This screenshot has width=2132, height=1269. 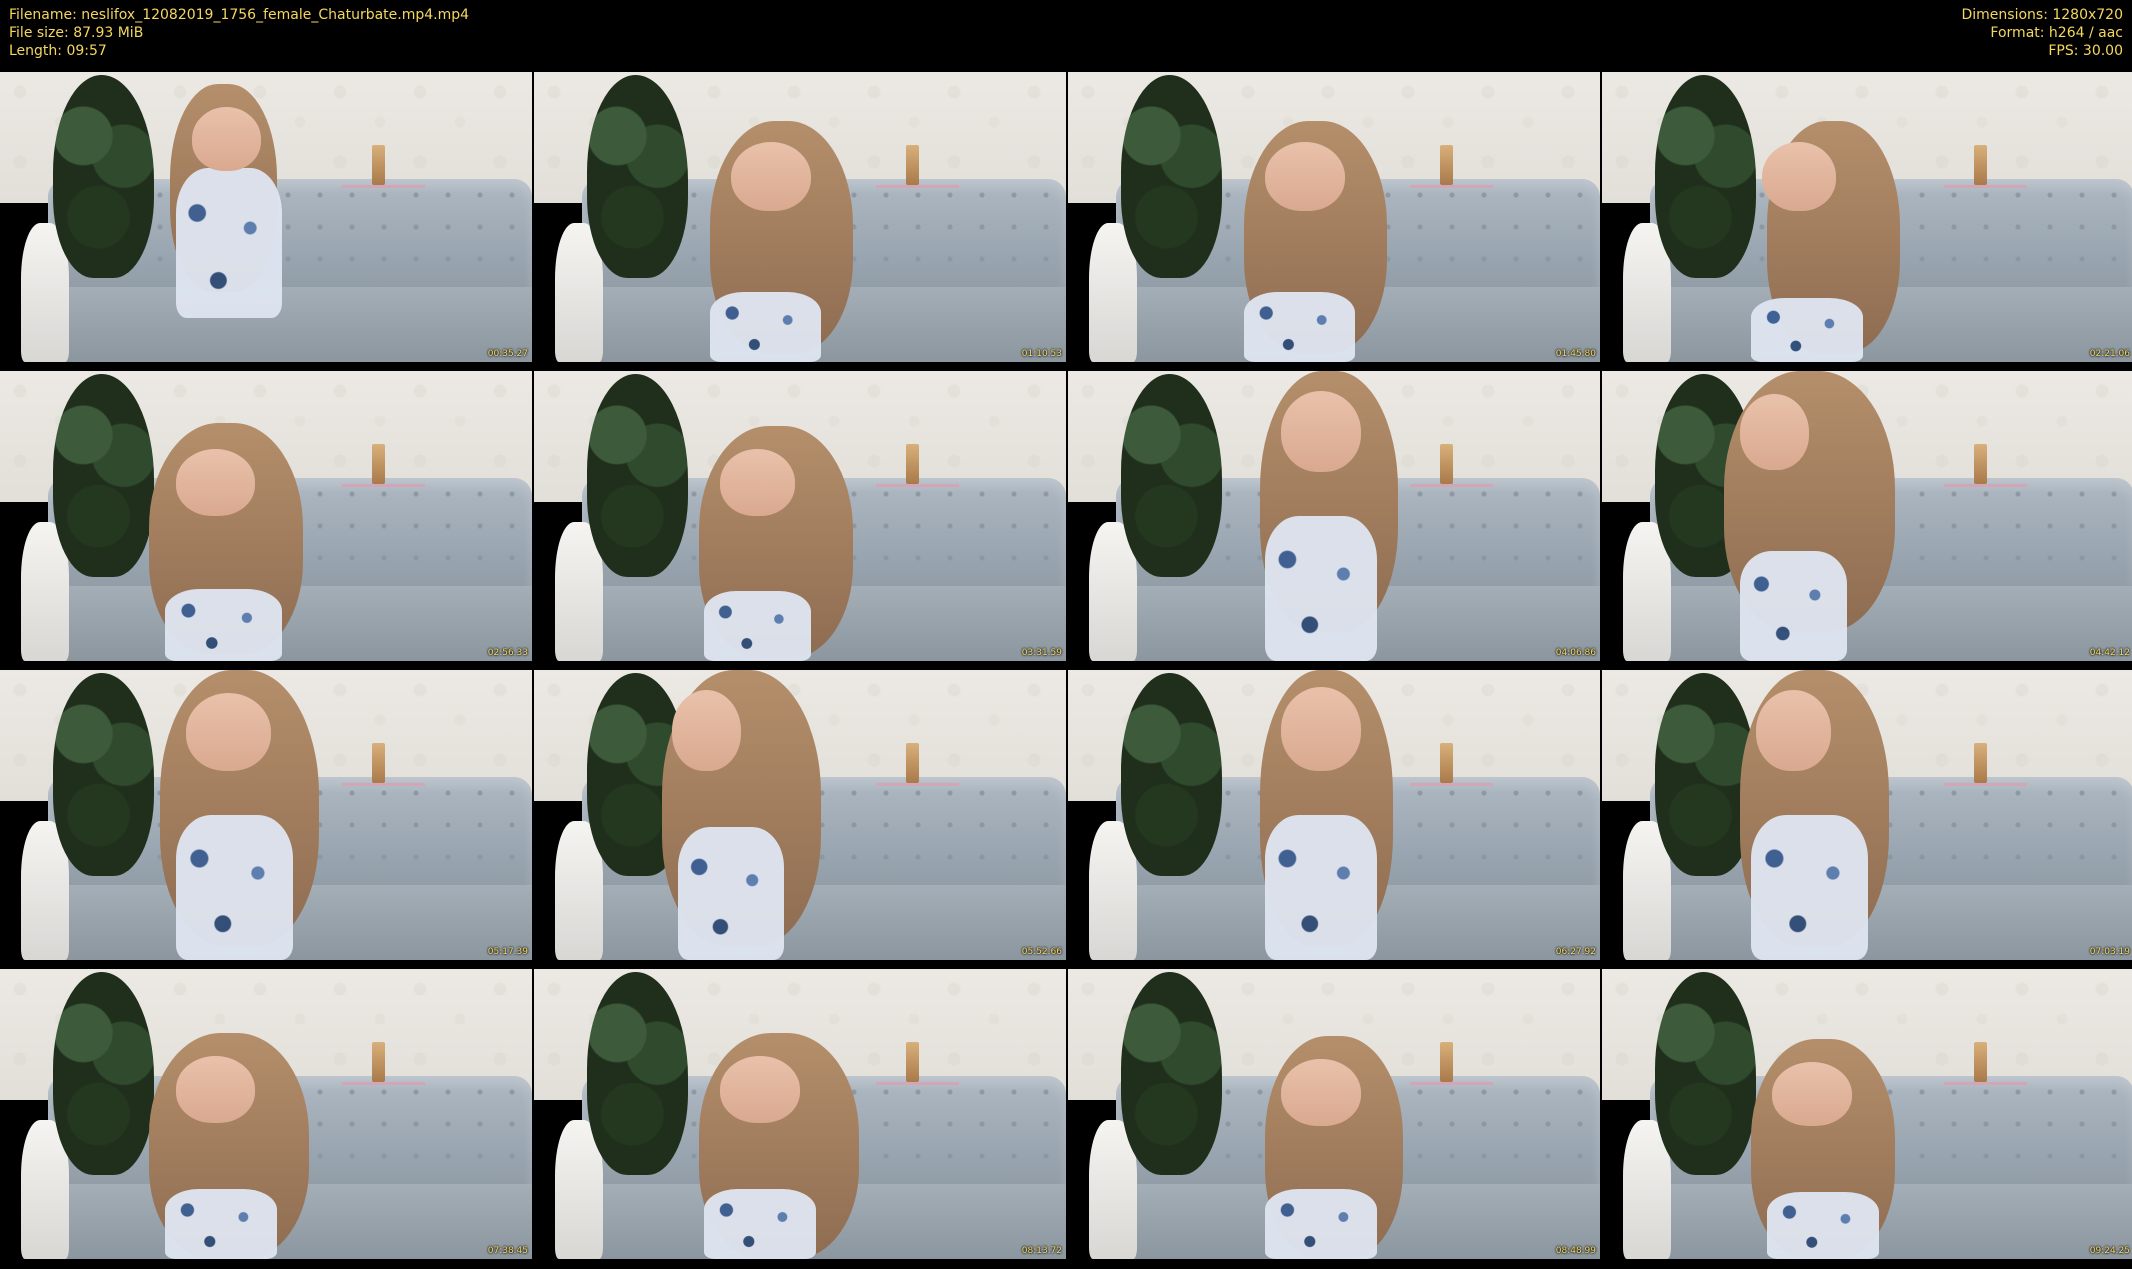 I want to click on thumbnail: 04:42.12, so click(x=1867, y=516).